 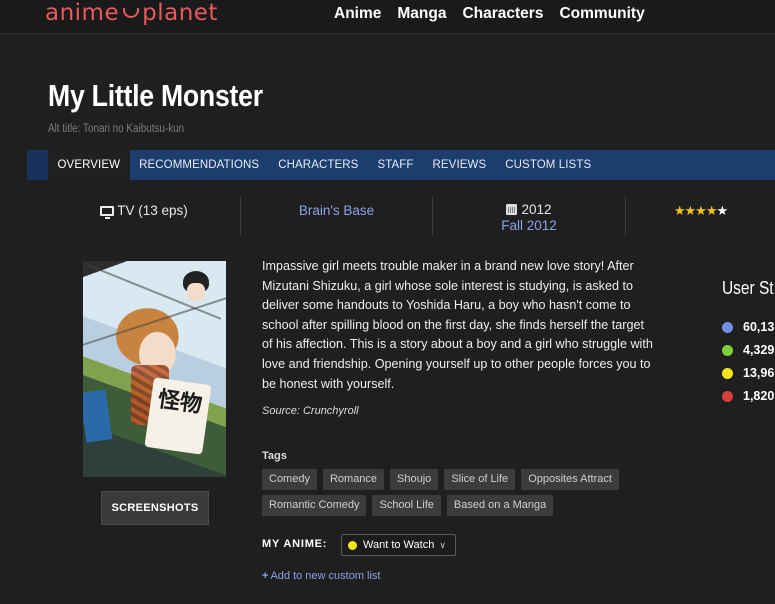 What do you see at coordinates (265, 576) in the screenshot?
I see `plus-icon: +` at bounding box center [265, 576].